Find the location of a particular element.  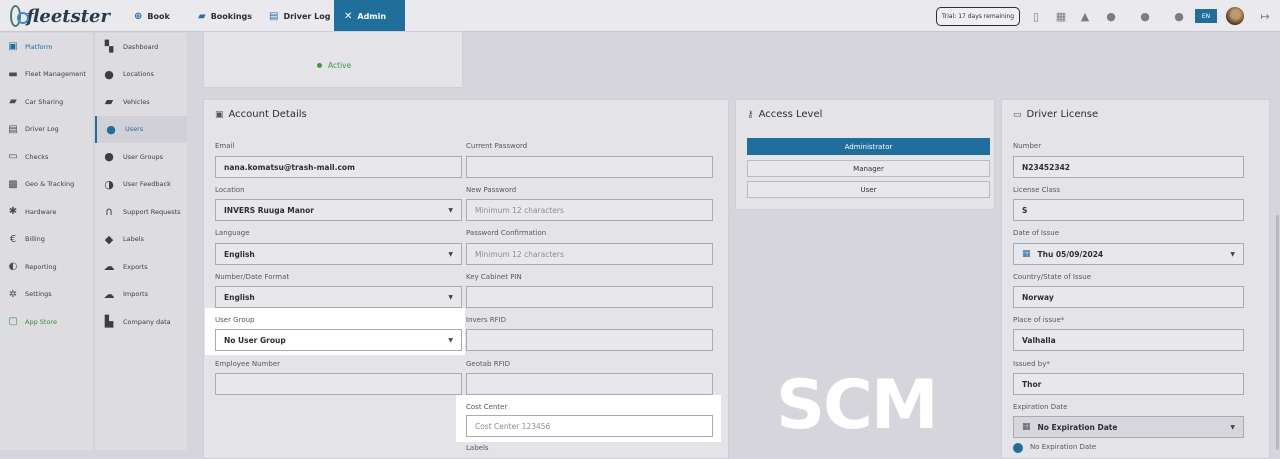

new-password-field: Minimum 12 characters is located at coordinates (589, 210).